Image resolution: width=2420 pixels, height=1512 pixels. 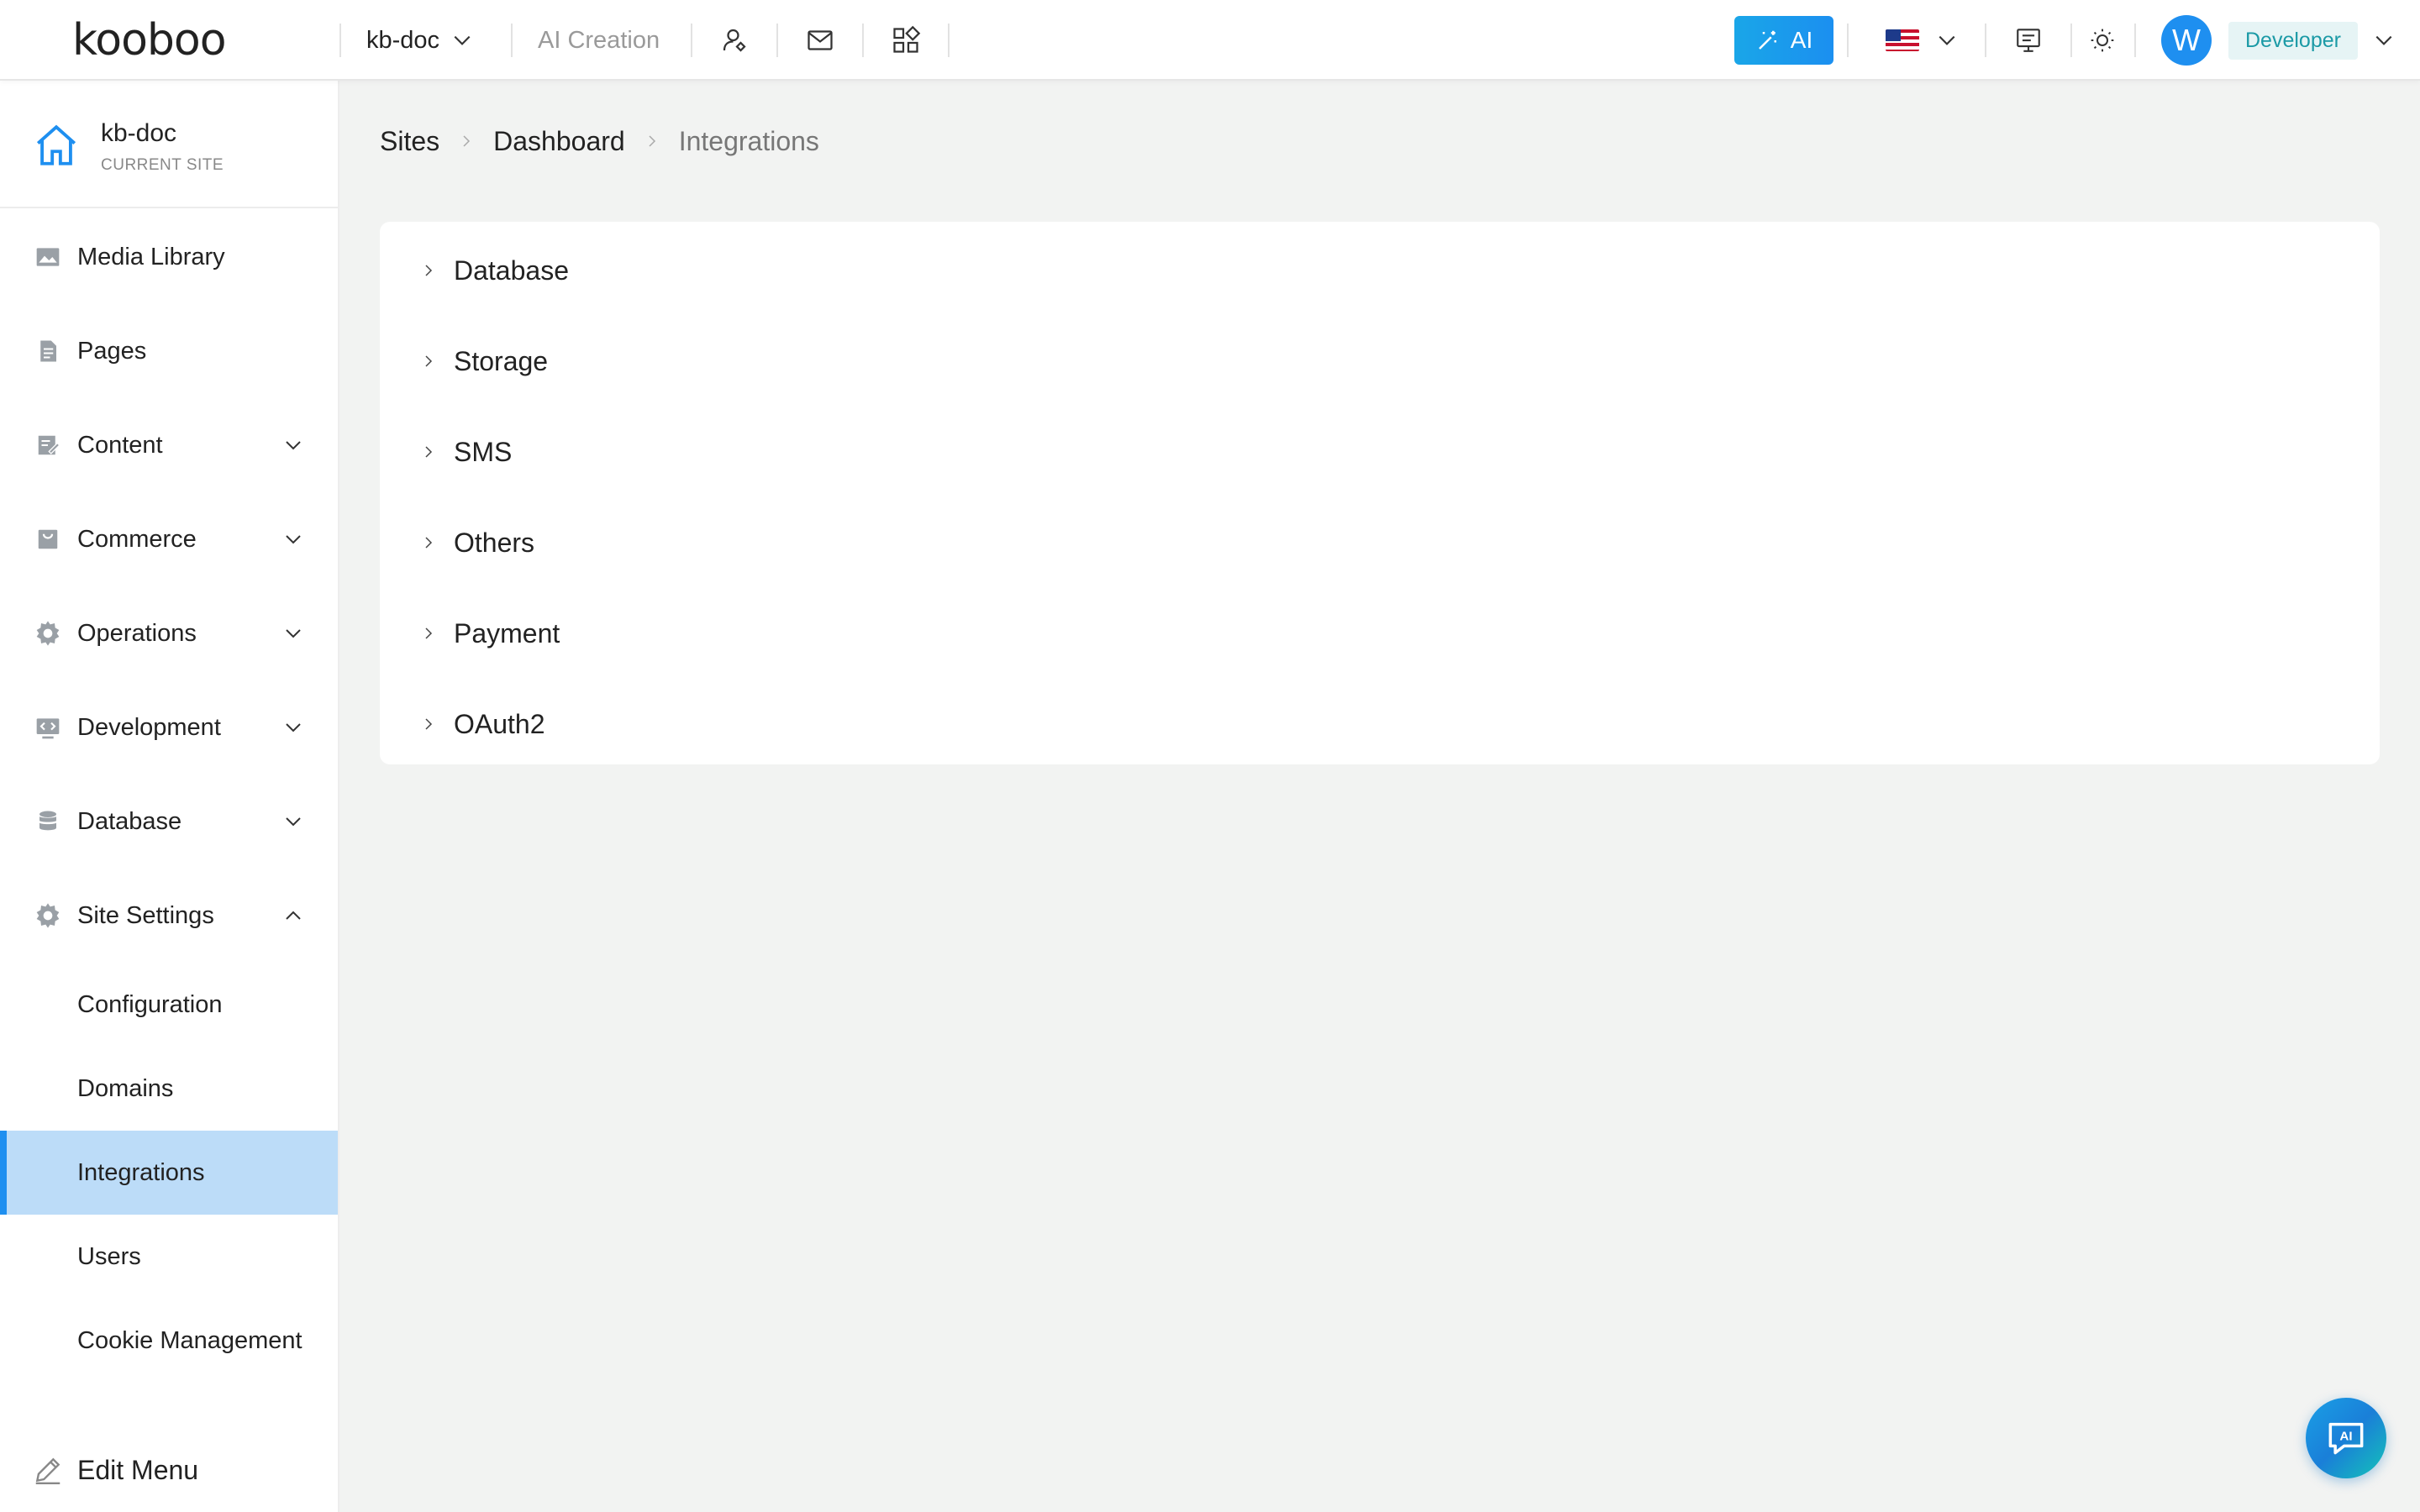 I want to click on breadcrumb: Sites Dashboard Integrations, so click(x=599, y=141).